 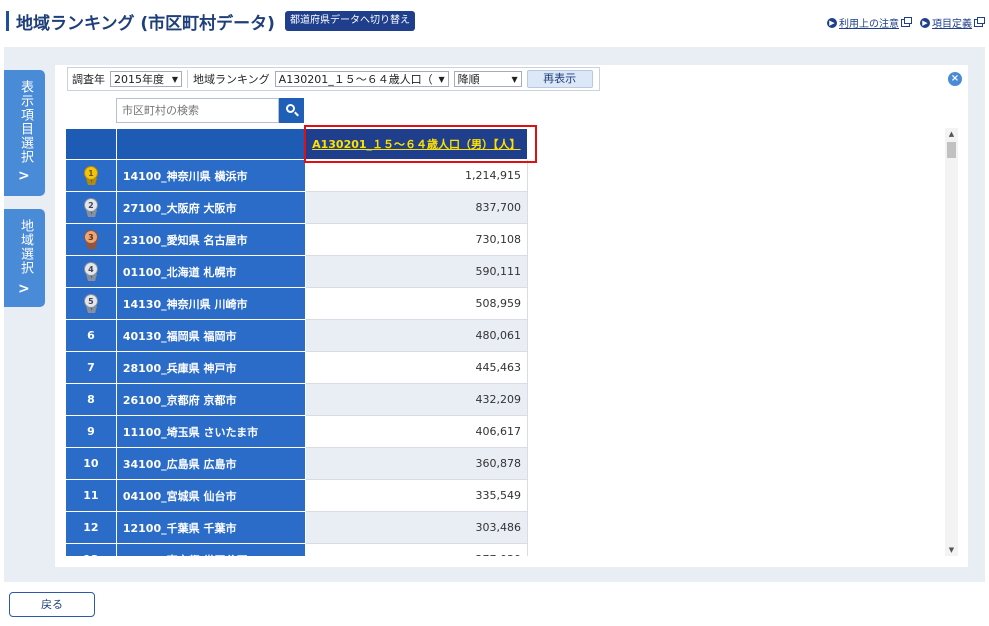 I want to click on value-cell: 445,463, so click(x=416, y=367).